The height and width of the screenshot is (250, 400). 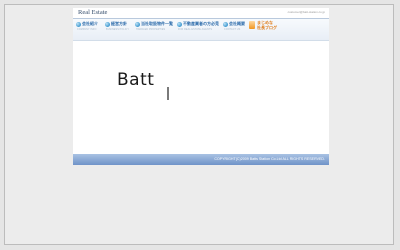 I want to click on blog-icon, so click(x=252, y=25).